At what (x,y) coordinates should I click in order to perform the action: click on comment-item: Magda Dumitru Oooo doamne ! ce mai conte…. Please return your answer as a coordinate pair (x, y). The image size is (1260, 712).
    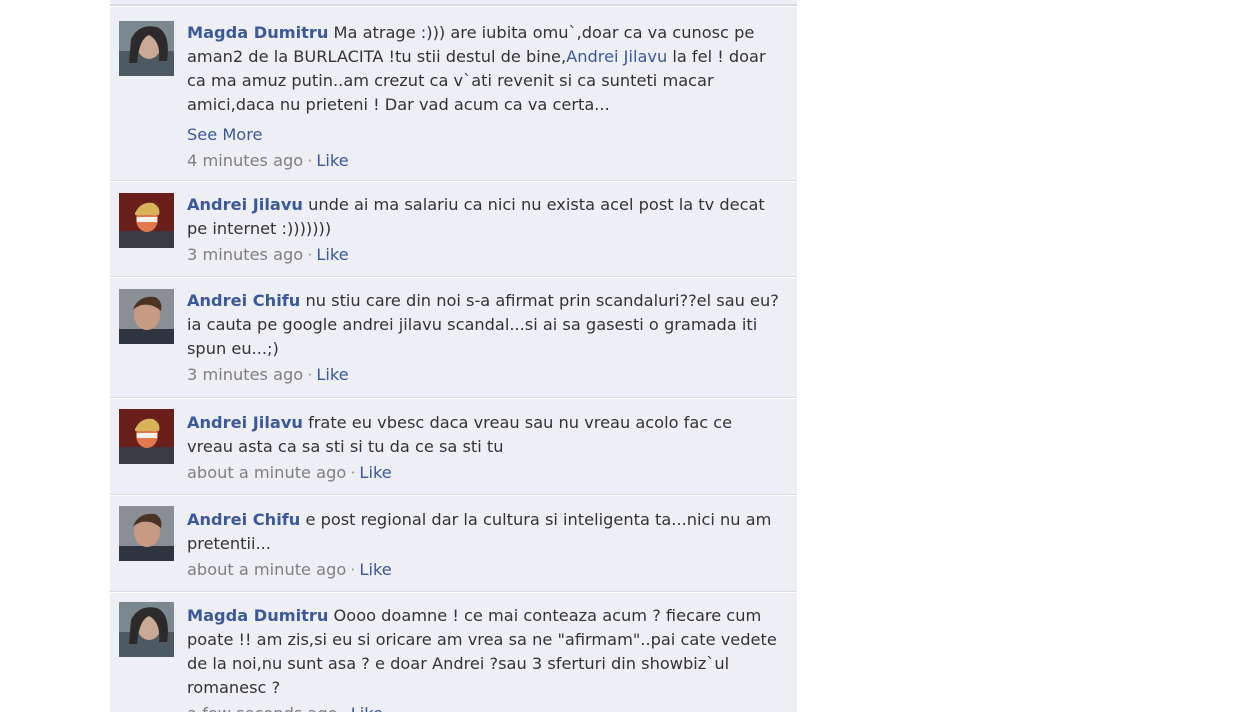
    Looking at the image, I should click on (453, 651).